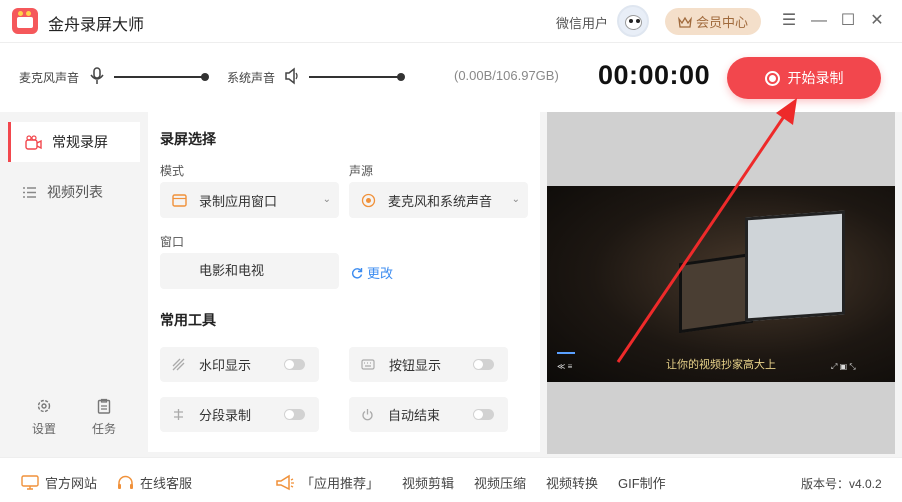 This screenshot has width=902, height=502. I want to click on mic-volume-slider, so click(161, 77).